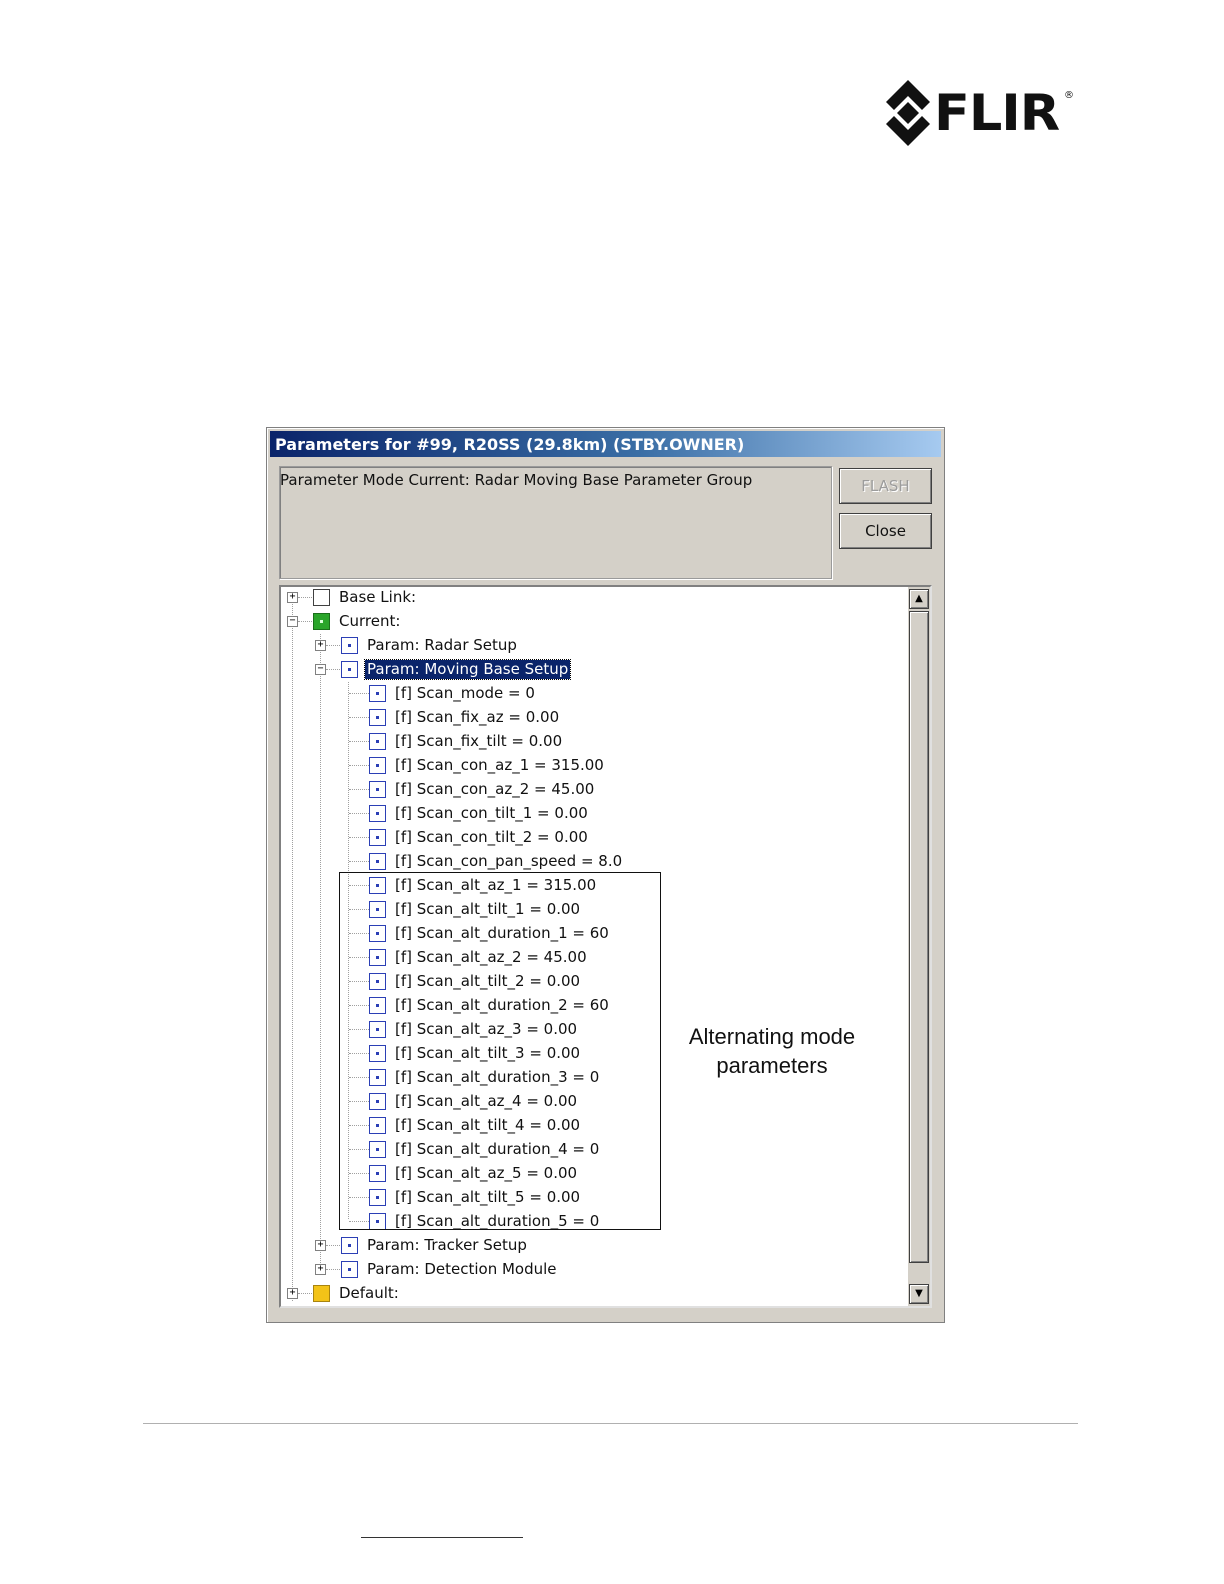 The image size is (1224, 1584). I want to click on tree-node-label: Default:, so click(369, 1293).